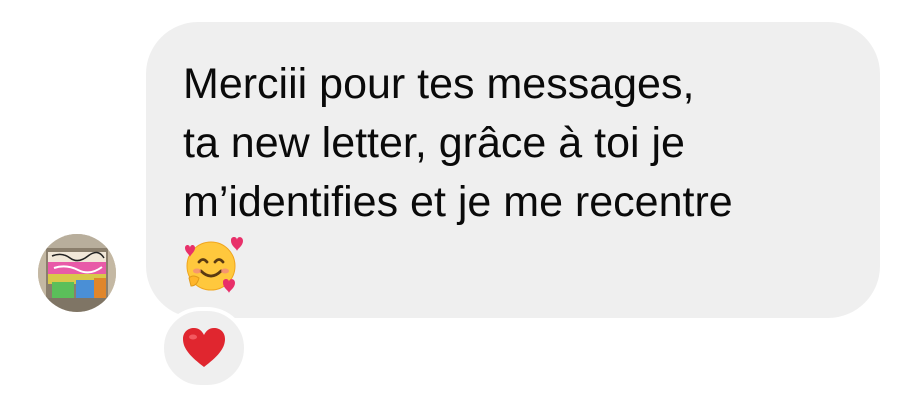 This screenshot has width=901, height=406. I want to click on smiling-face-with-hearts-icon, so click(213, 264).